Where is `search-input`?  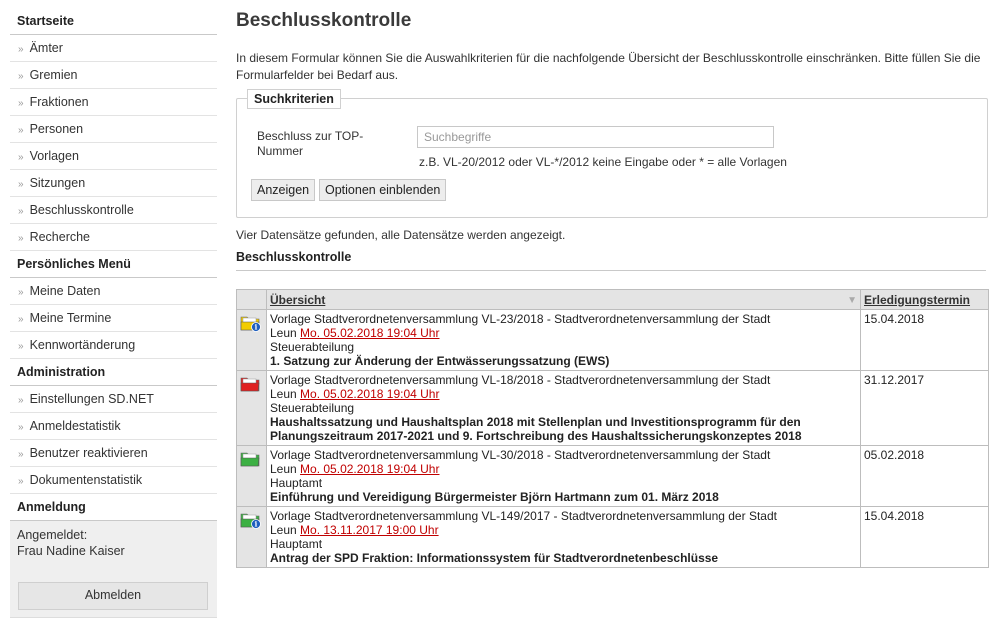 search-input is located at coordinates (595, 137).